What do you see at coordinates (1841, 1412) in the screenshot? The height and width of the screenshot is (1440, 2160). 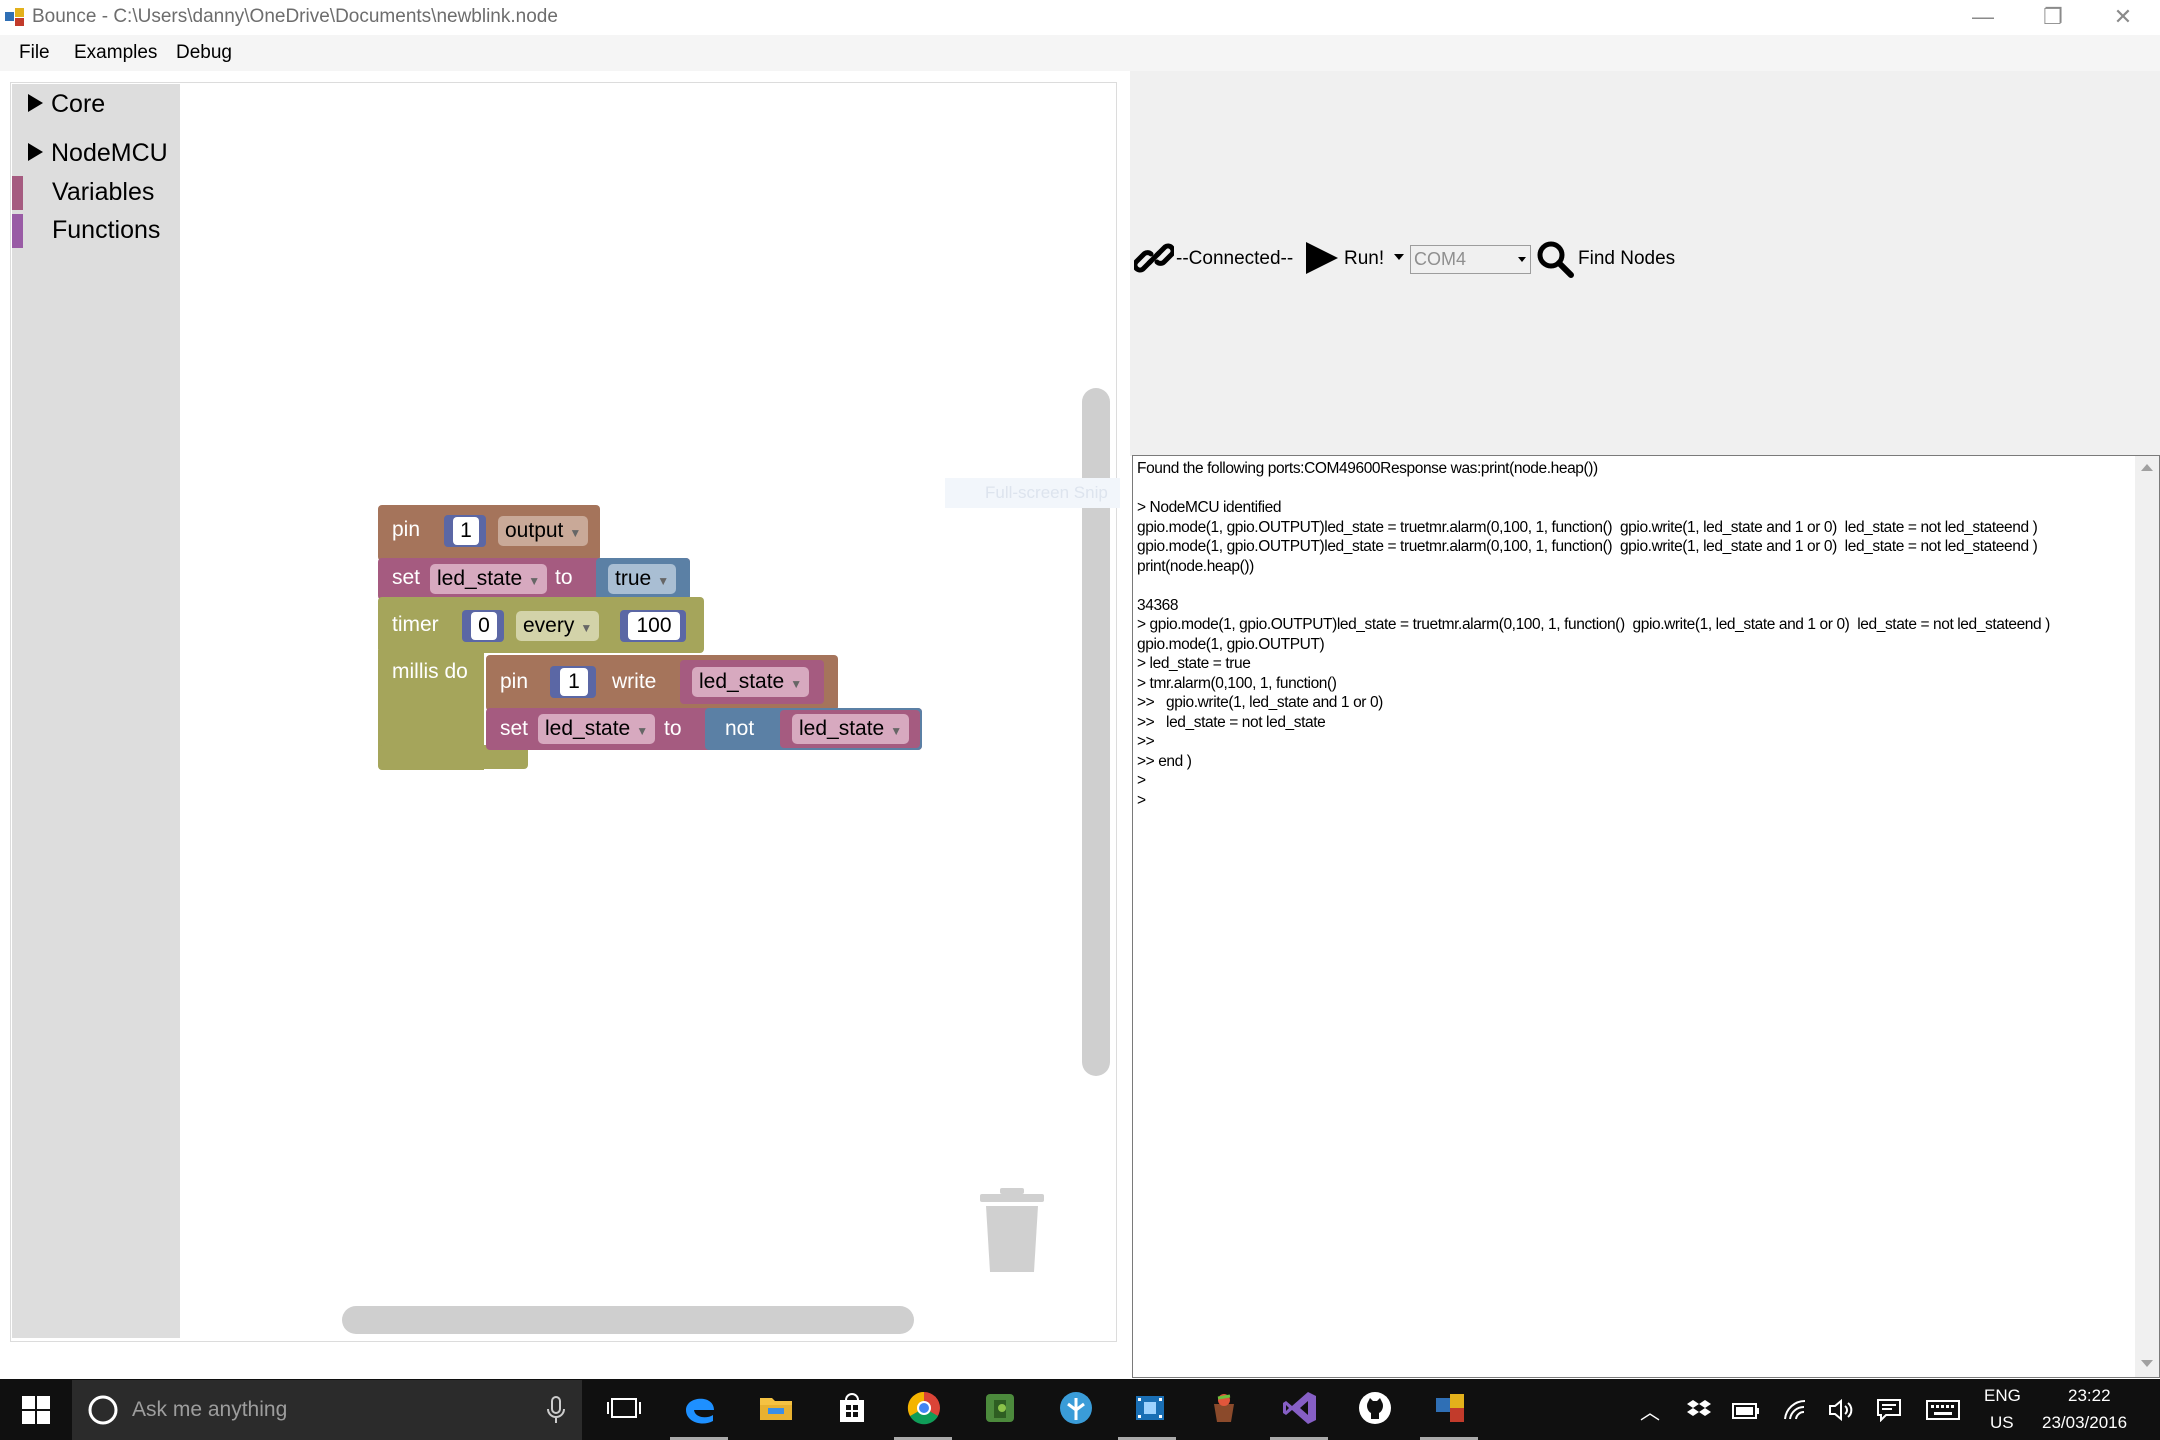 I see `volume-icon` at bounding box center [1841, 1412].